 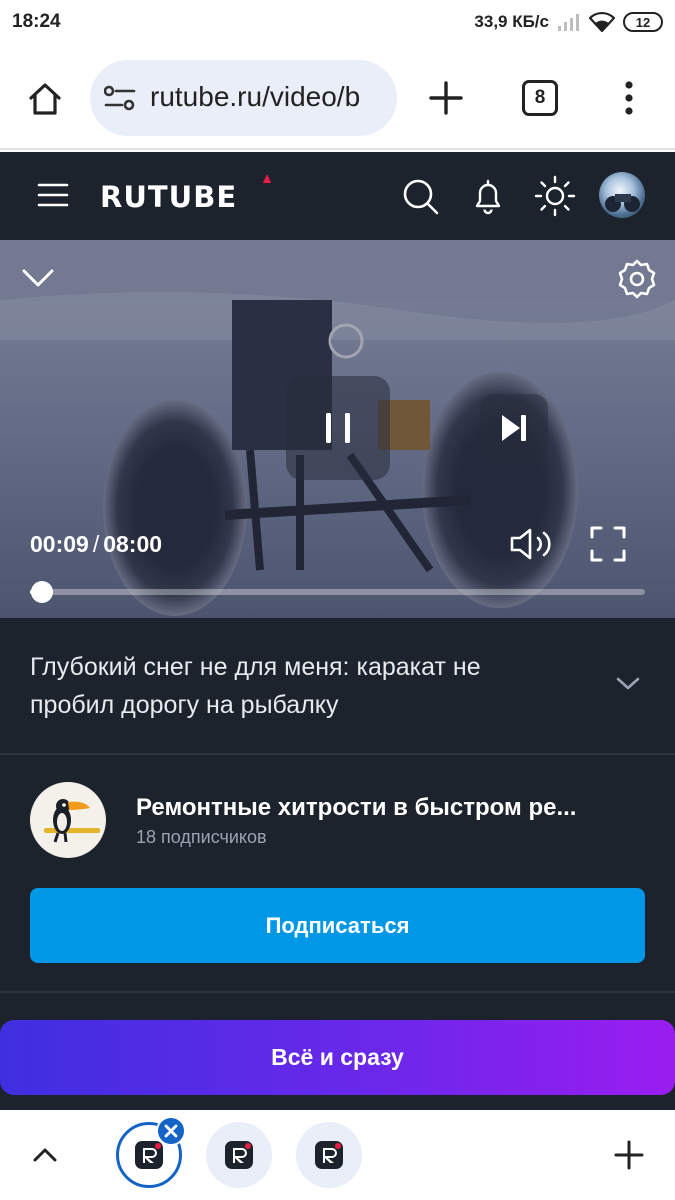 What do you see at coordinates (637, 279) in the screenshot?
I see `player-settings-icon` at bounding box center [637, 279].